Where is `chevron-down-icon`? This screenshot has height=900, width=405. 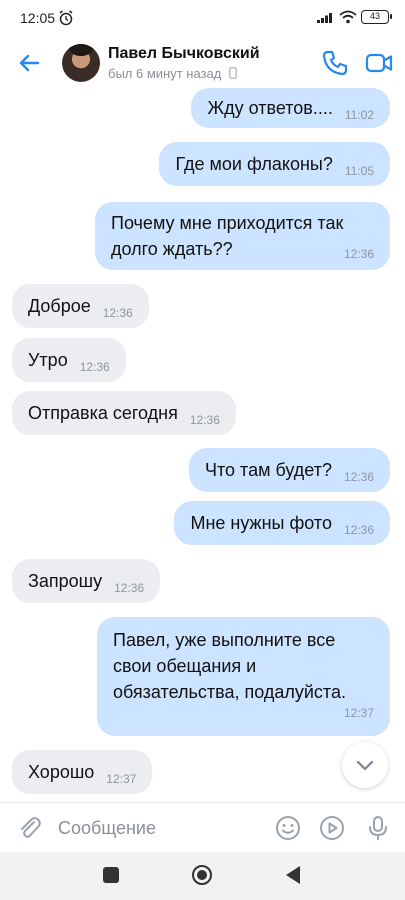
chevron-down-icon is located at coordinates (365, 765).